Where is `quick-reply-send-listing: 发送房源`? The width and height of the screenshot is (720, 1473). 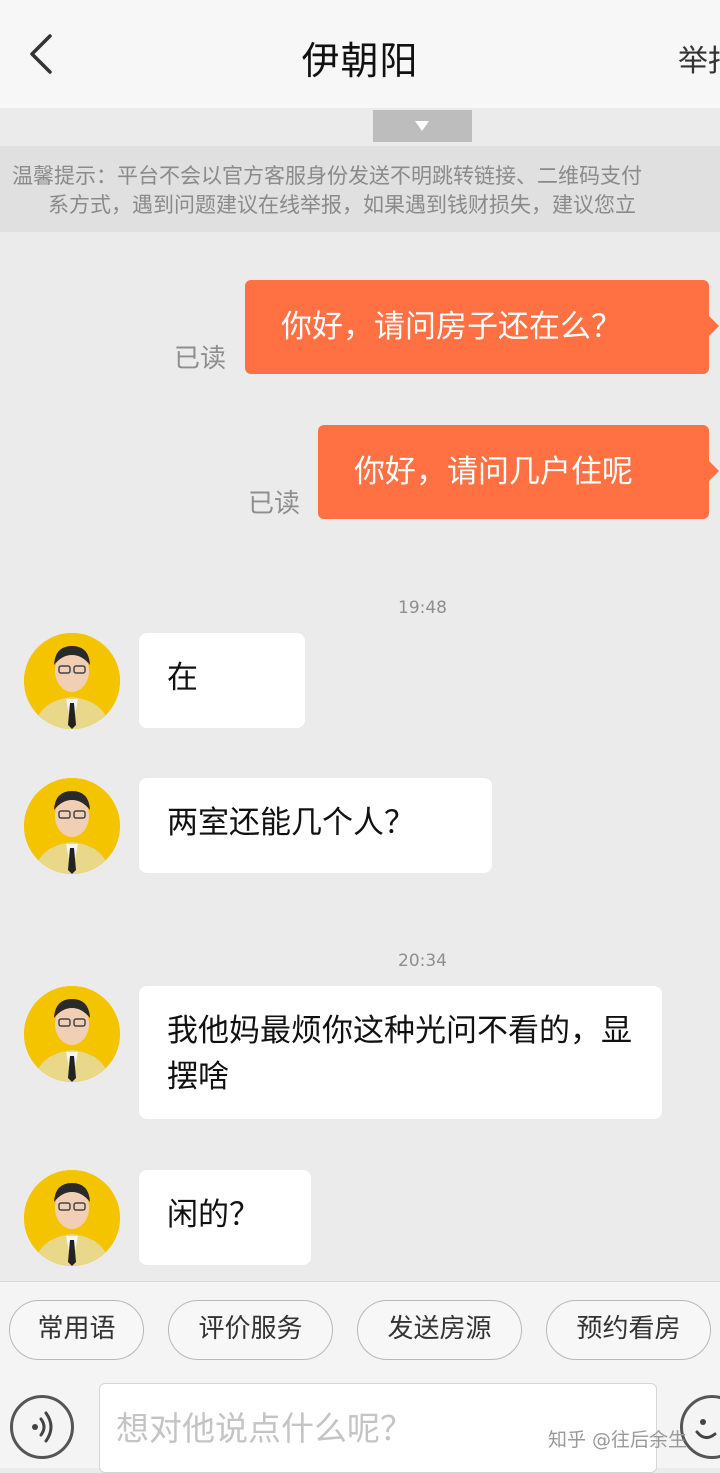
quick-reply-send-listing: 发送房源 is located at coordinates (439, 1330).